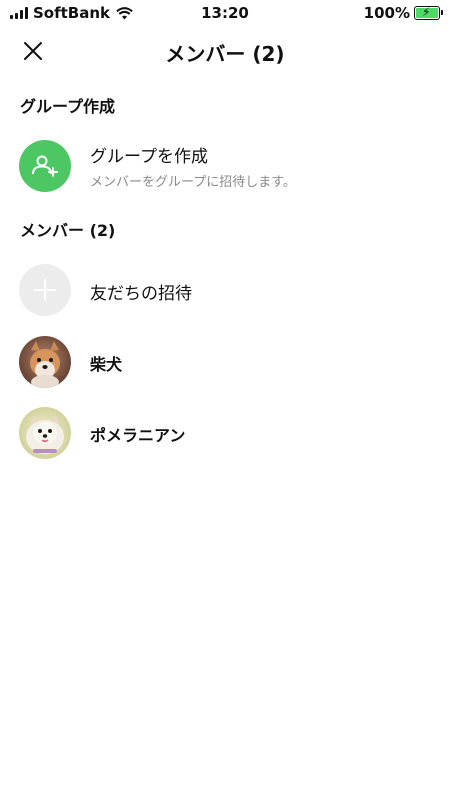 The image size is (450, 800). What do you see at coordinates (225, 362) in the screenshot?
I see `member-row: 柴犬` at bounding box center [225, 362].